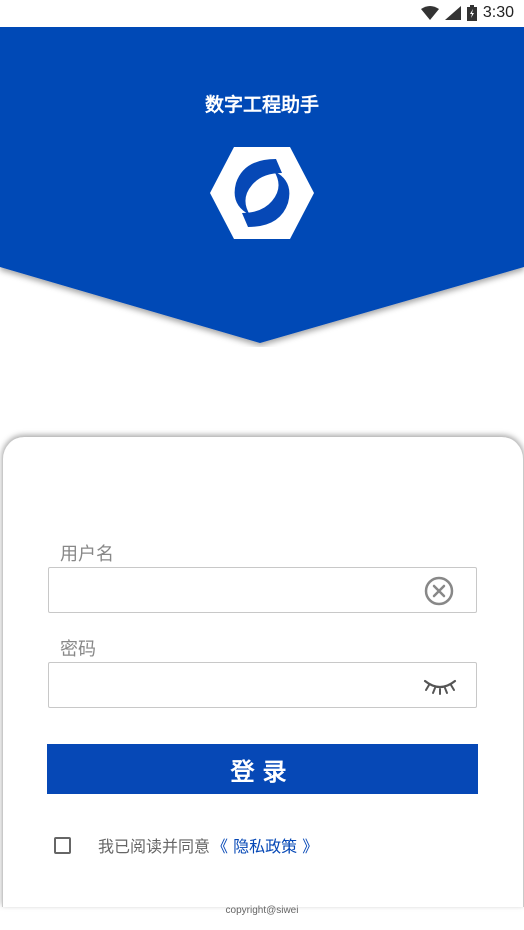 This screenshot has height=930, width=524. I want to click on app-logo-icon, so click(262, 193).